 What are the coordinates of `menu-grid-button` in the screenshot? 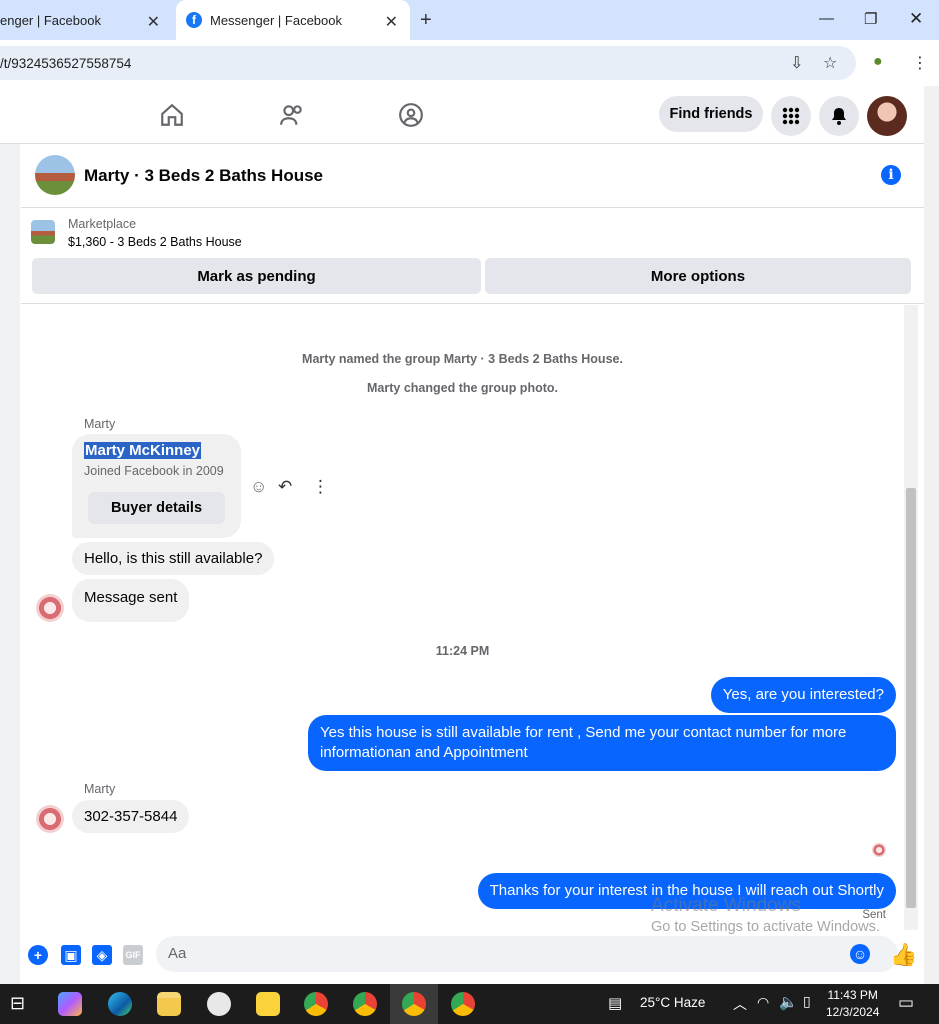 It's located at (791, 116).